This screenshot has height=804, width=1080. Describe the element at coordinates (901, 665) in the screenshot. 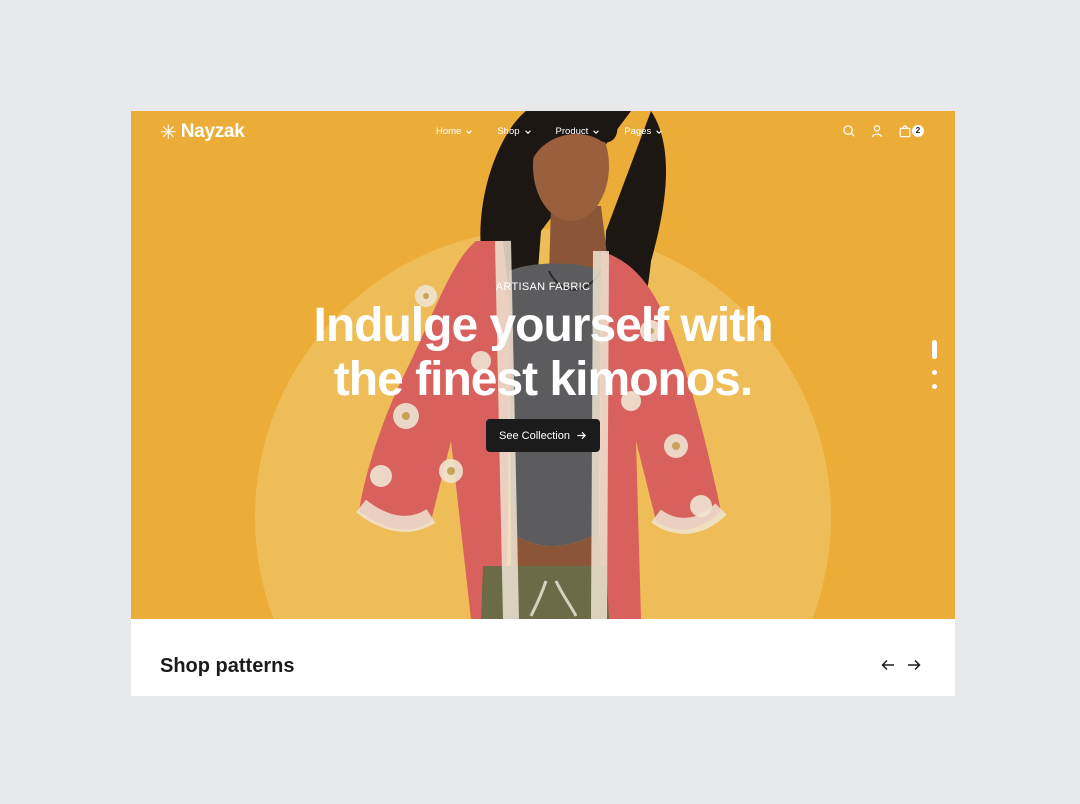

I see `carousel-controls` at that location.